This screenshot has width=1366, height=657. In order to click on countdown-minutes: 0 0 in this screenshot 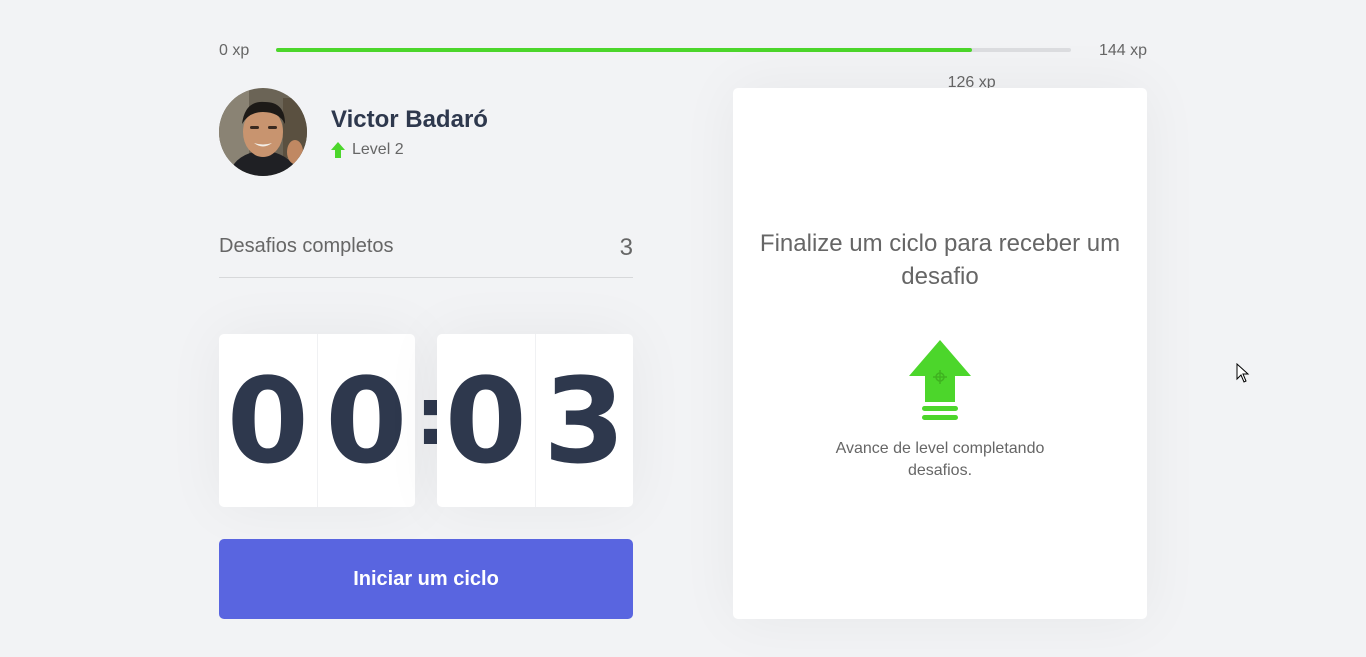, I will do `click(317, 420)`.